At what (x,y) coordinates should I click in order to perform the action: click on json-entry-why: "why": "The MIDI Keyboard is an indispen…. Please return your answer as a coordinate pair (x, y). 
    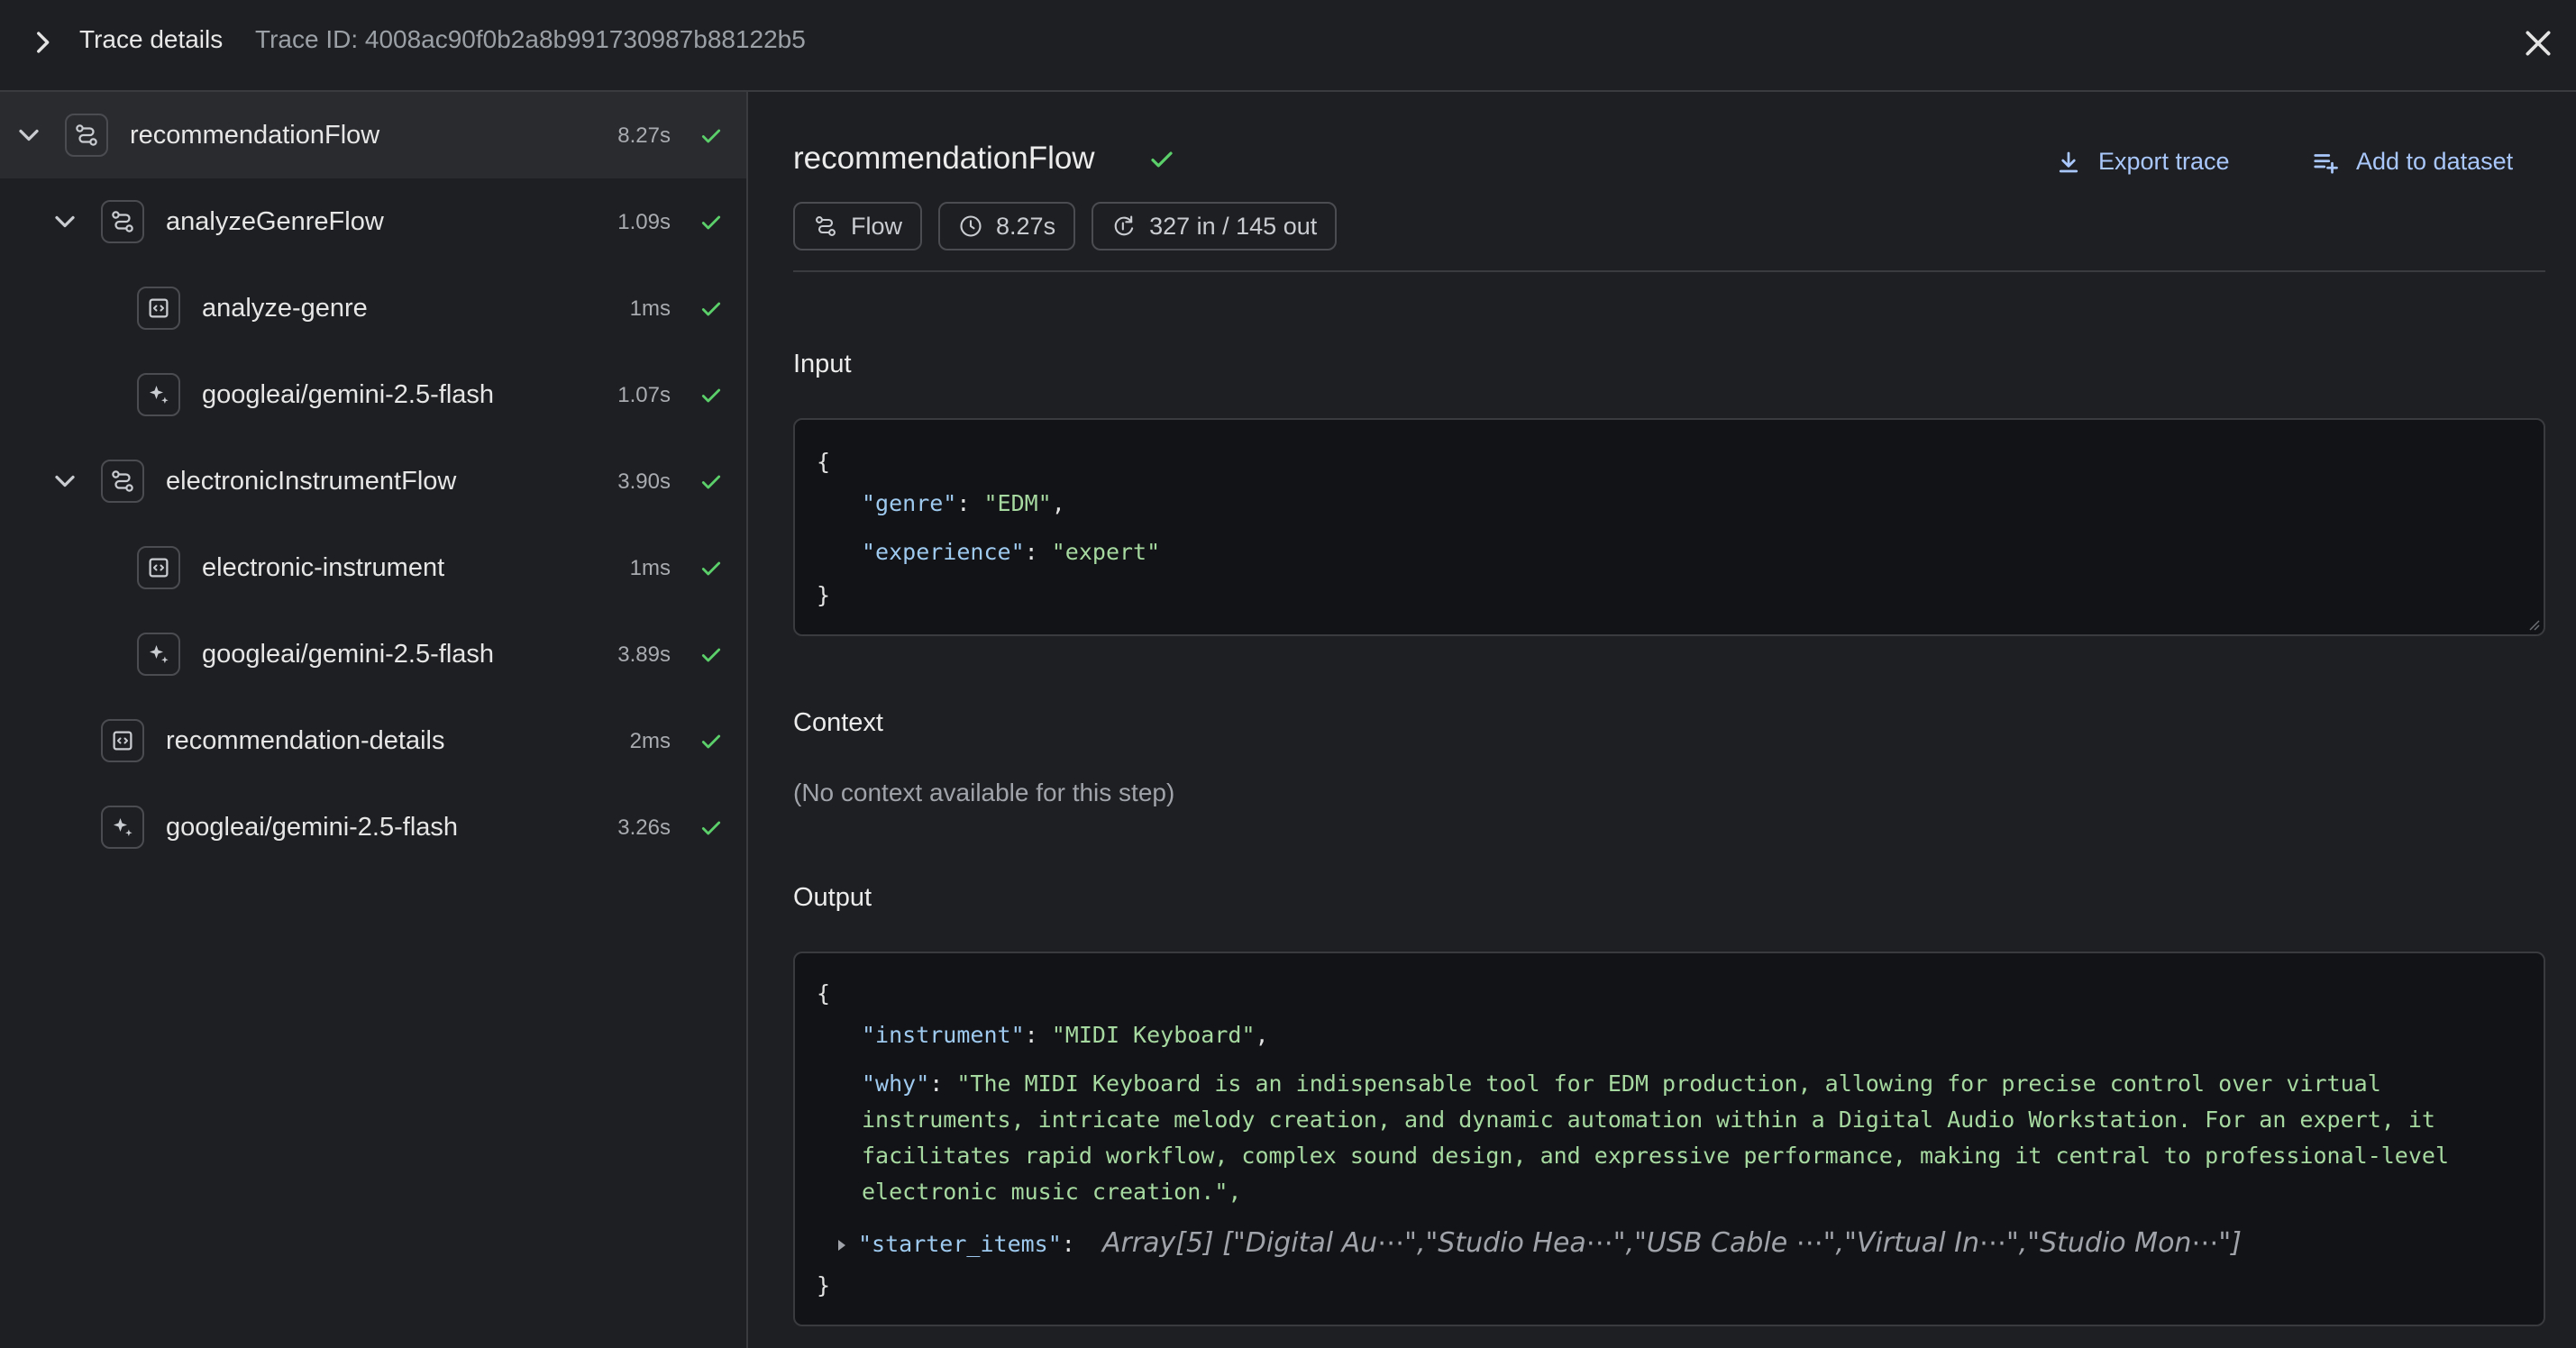
    Looking at the image, I should click on (1621, 1083).